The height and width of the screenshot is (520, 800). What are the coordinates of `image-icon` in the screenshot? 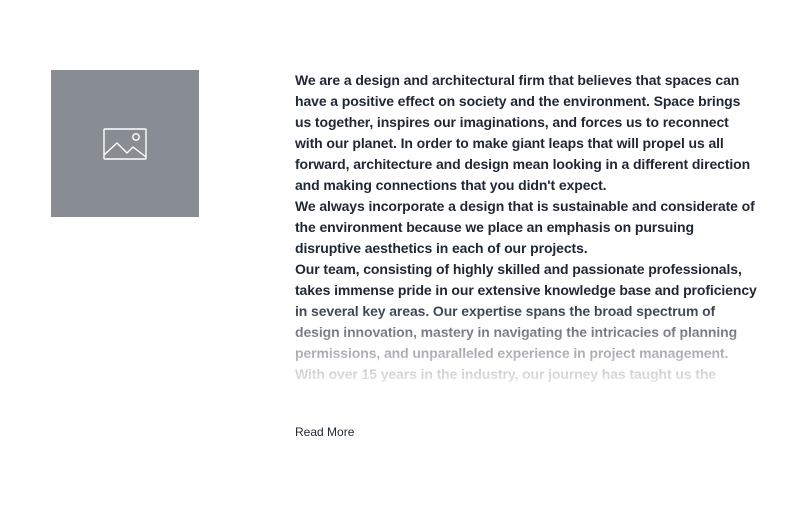 It's located at (125, 143).